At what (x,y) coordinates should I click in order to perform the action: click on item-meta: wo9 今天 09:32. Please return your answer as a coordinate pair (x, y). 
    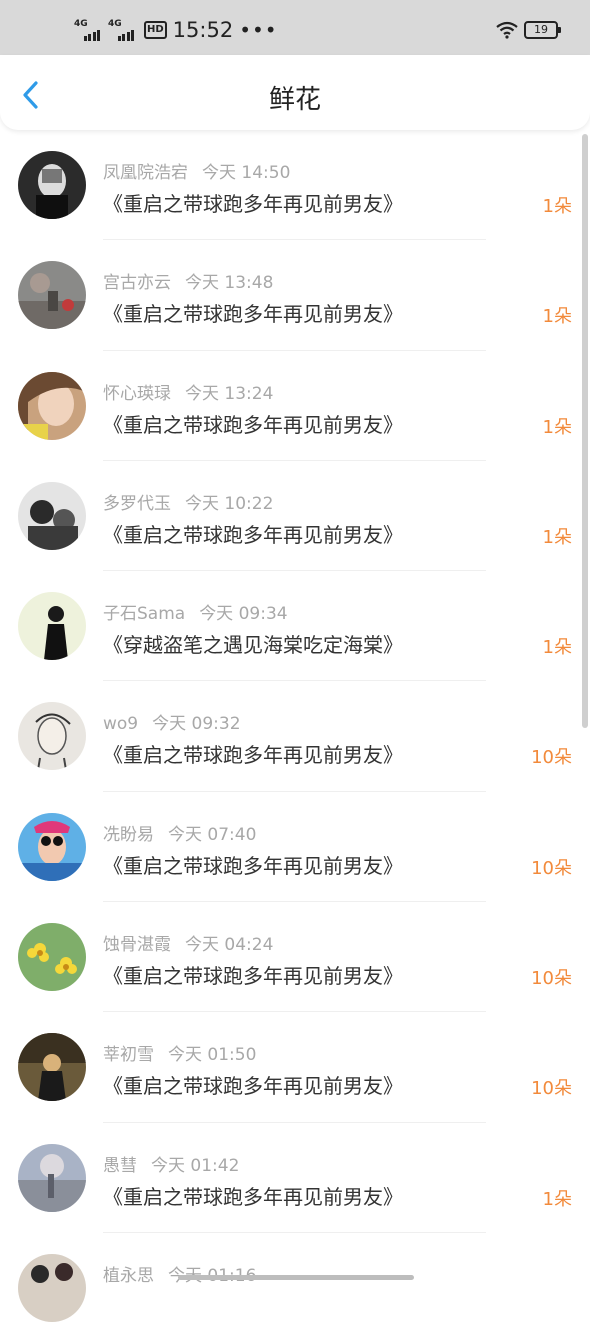
    Looking at the image, I should click on (172, 721).